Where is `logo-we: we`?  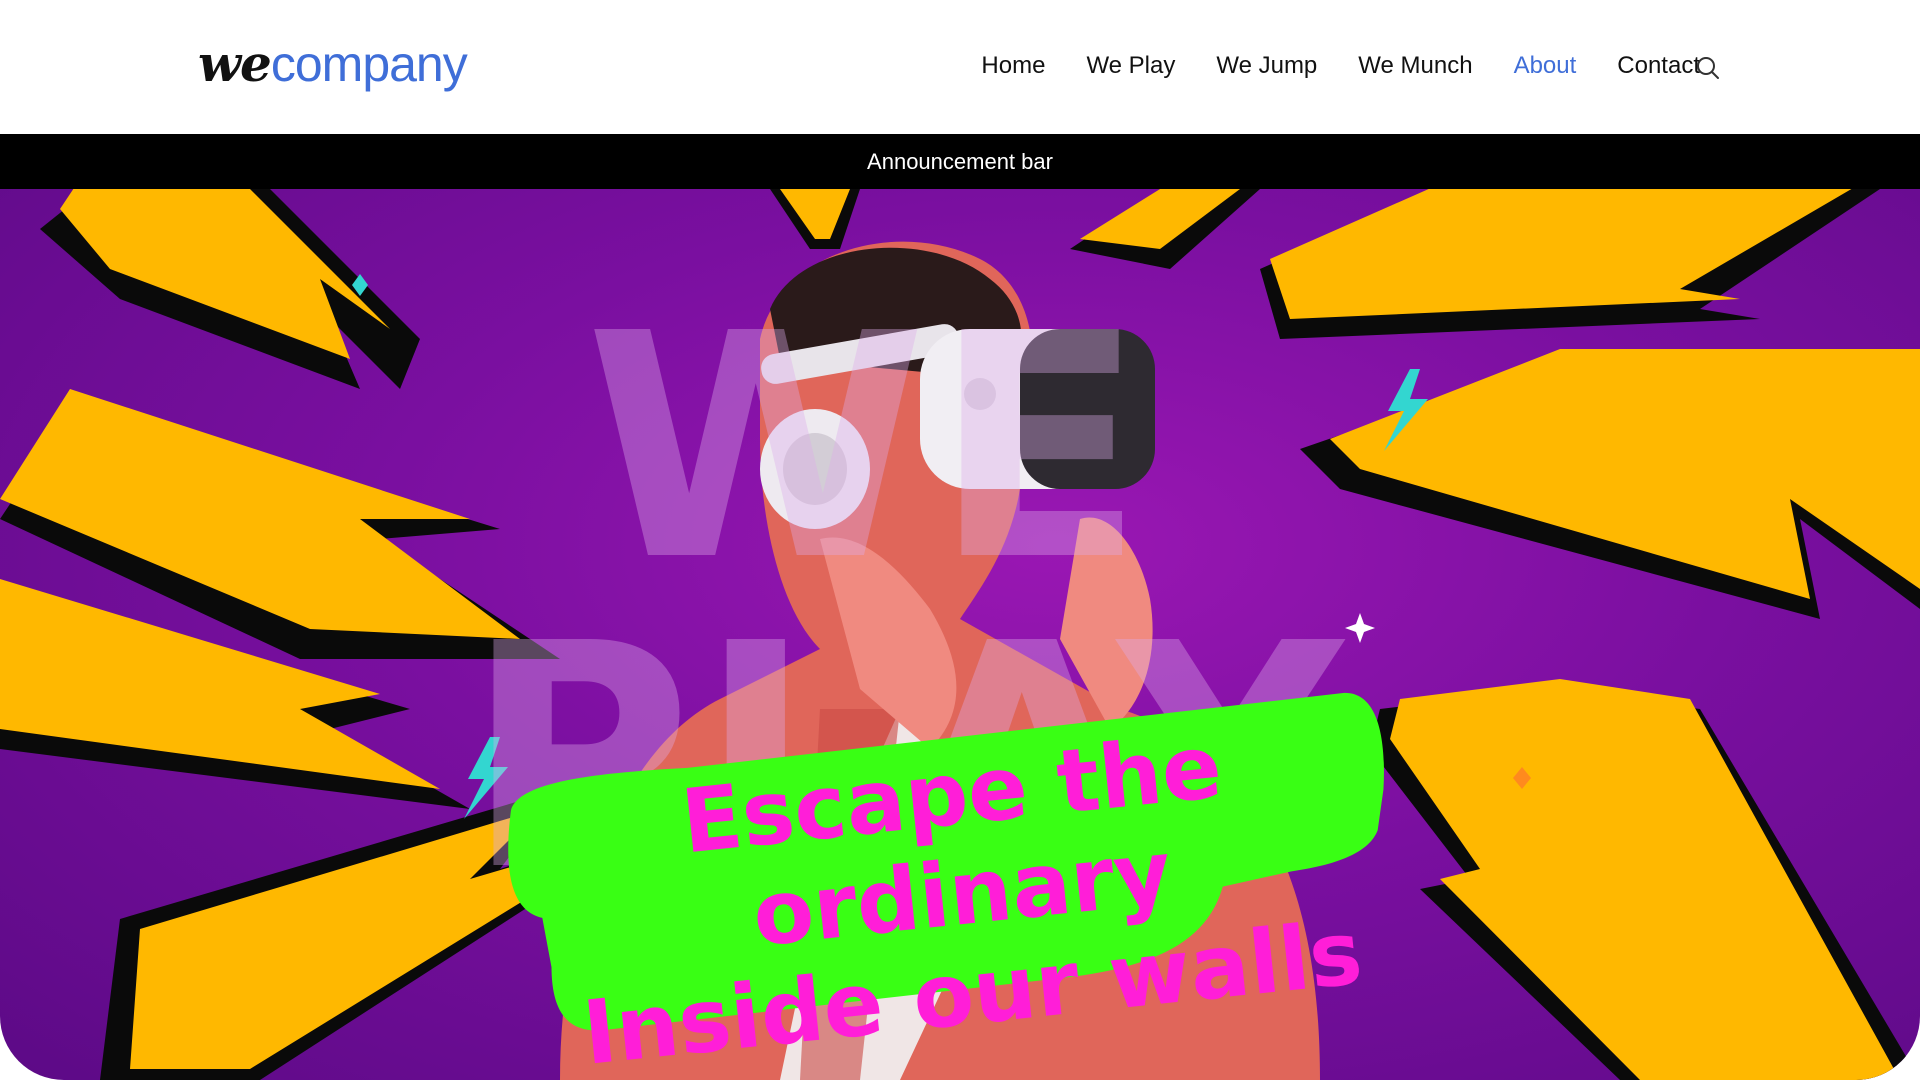
logo-we: we is located at coordinates (235, 63).